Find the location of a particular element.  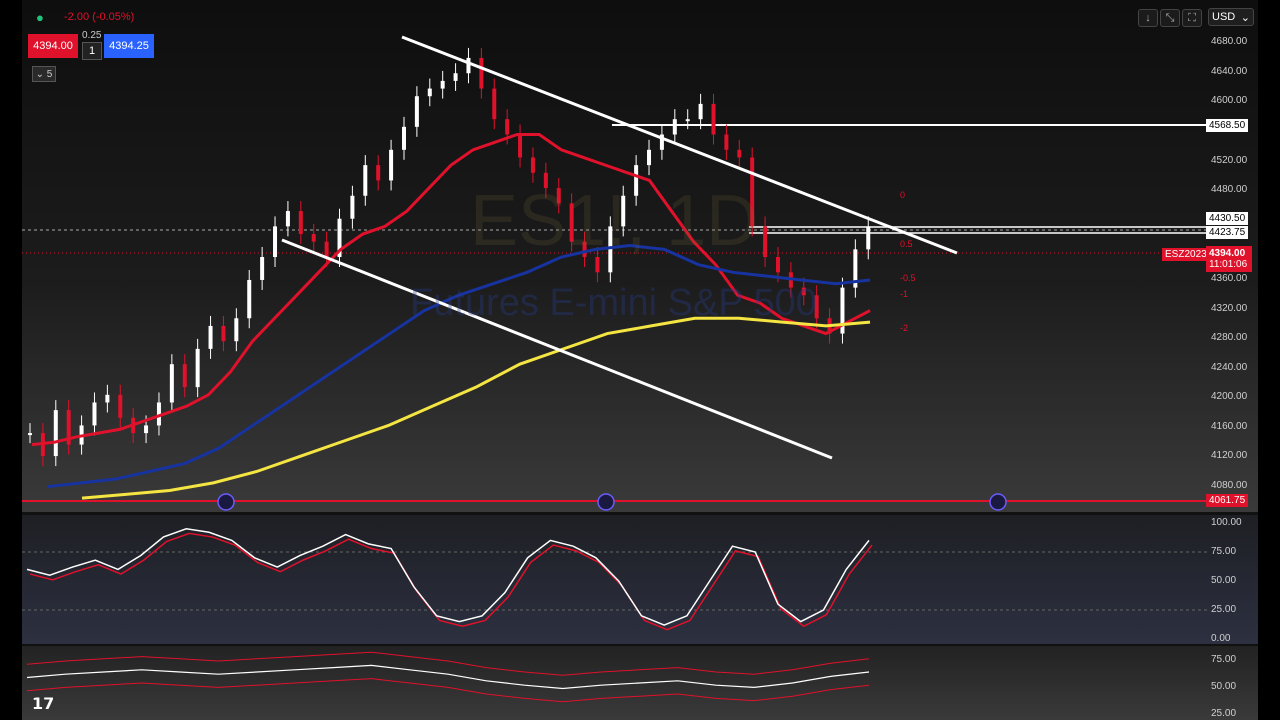

bar-countdown: 11:01:06 is located at coordinates (1228, 264).